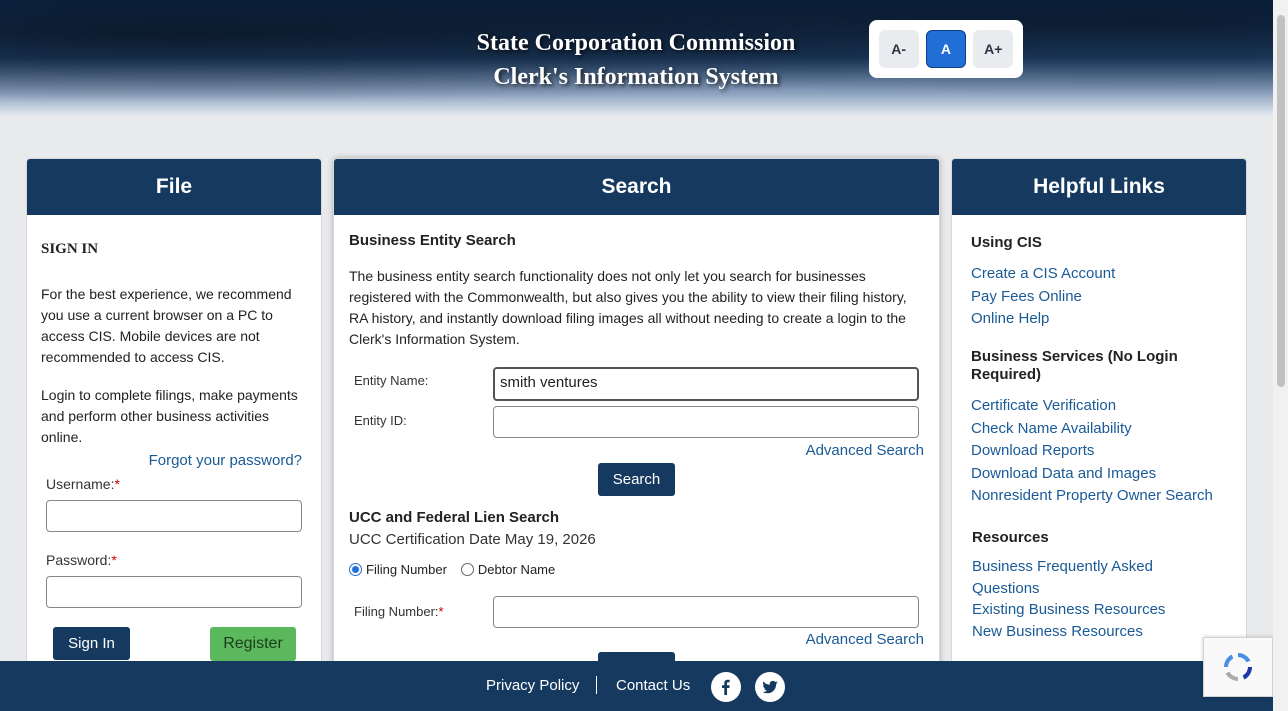  What do you see at coordinates (1010, 537) in the screenshot?
I see `resources-heading: Resources` at bounding box center [1010, 537].